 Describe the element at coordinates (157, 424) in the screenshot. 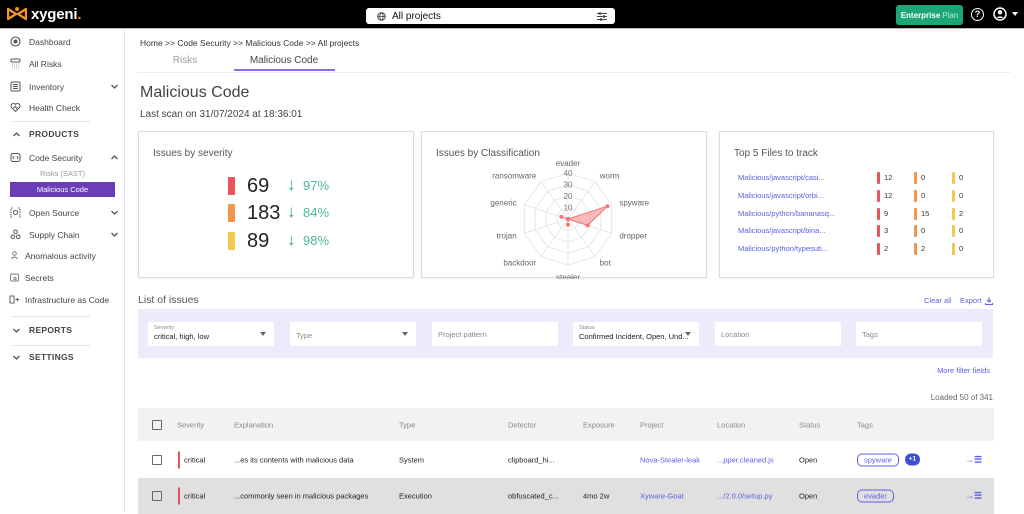

I see `select-all-checkbox` at that location.